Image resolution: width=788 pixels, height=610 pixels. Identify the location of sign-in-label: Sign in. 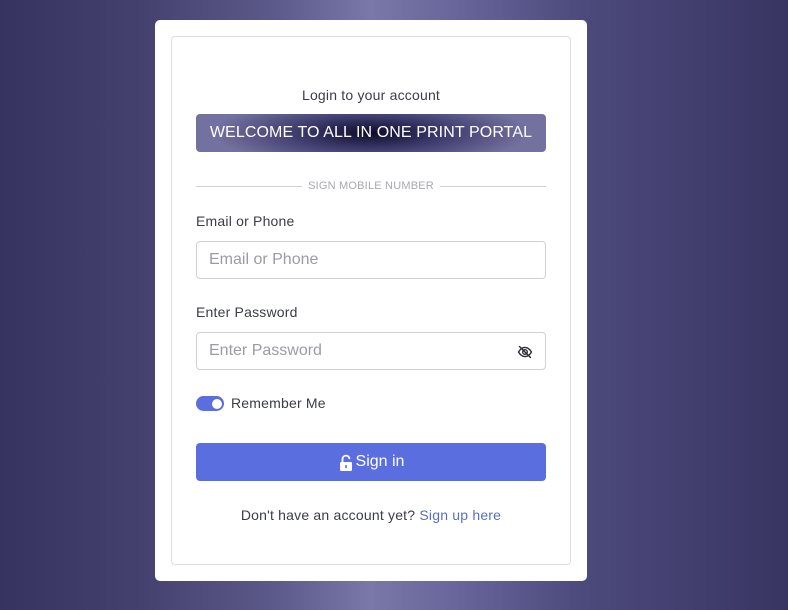
(380, 461).